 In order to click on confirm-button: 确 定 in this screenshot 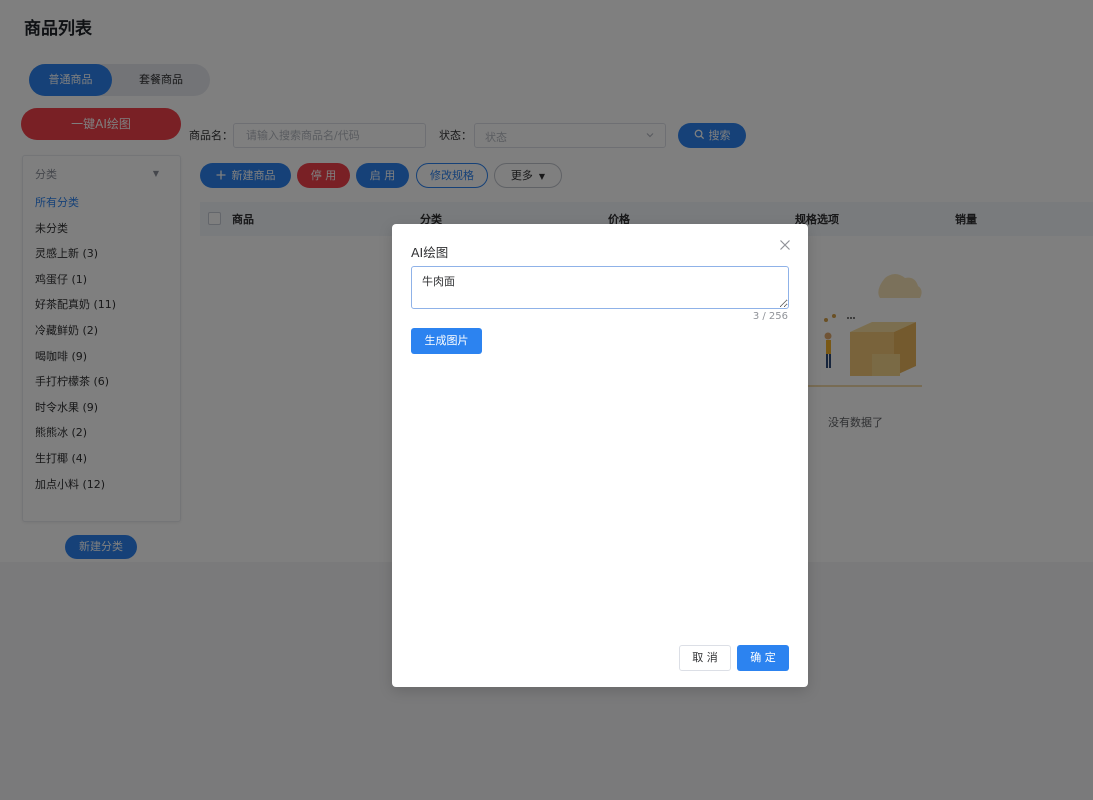, I will do `click(763, 658)`.